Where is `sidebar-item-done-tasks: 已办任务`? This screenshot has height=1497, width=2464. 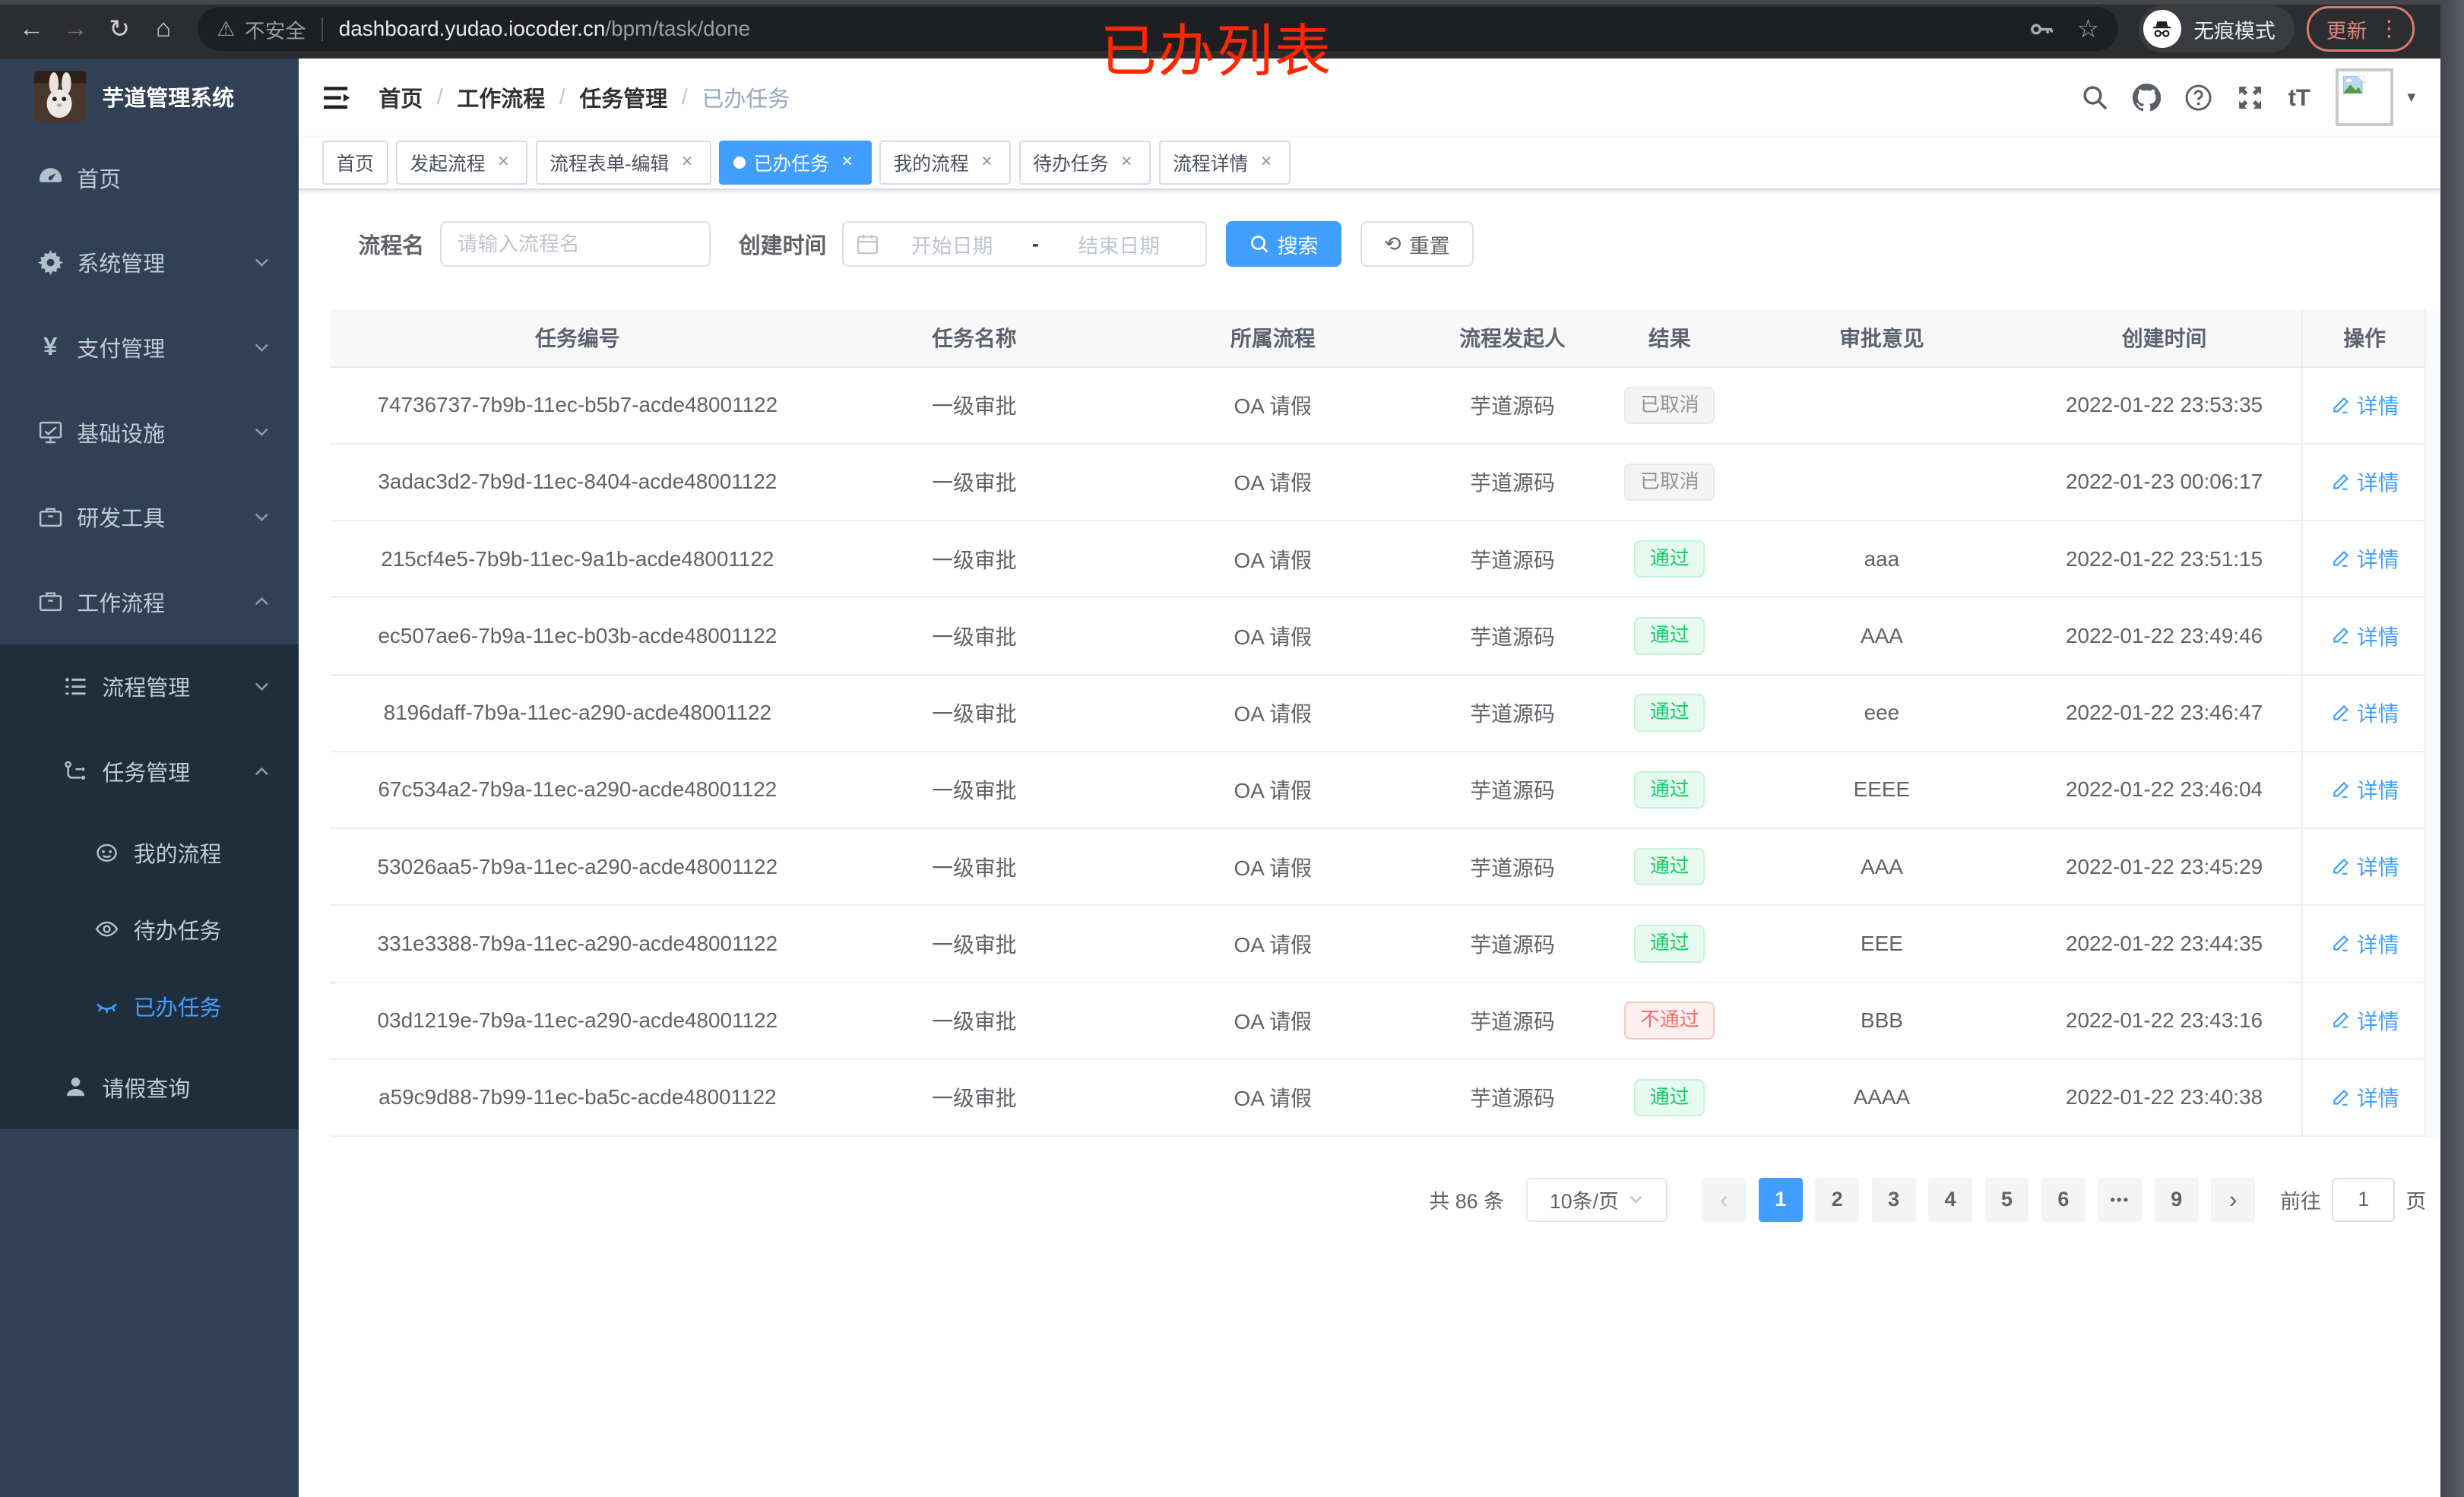
sidebar-item-done-tasks: 已办任务 is located at coordinates (149, 1006).